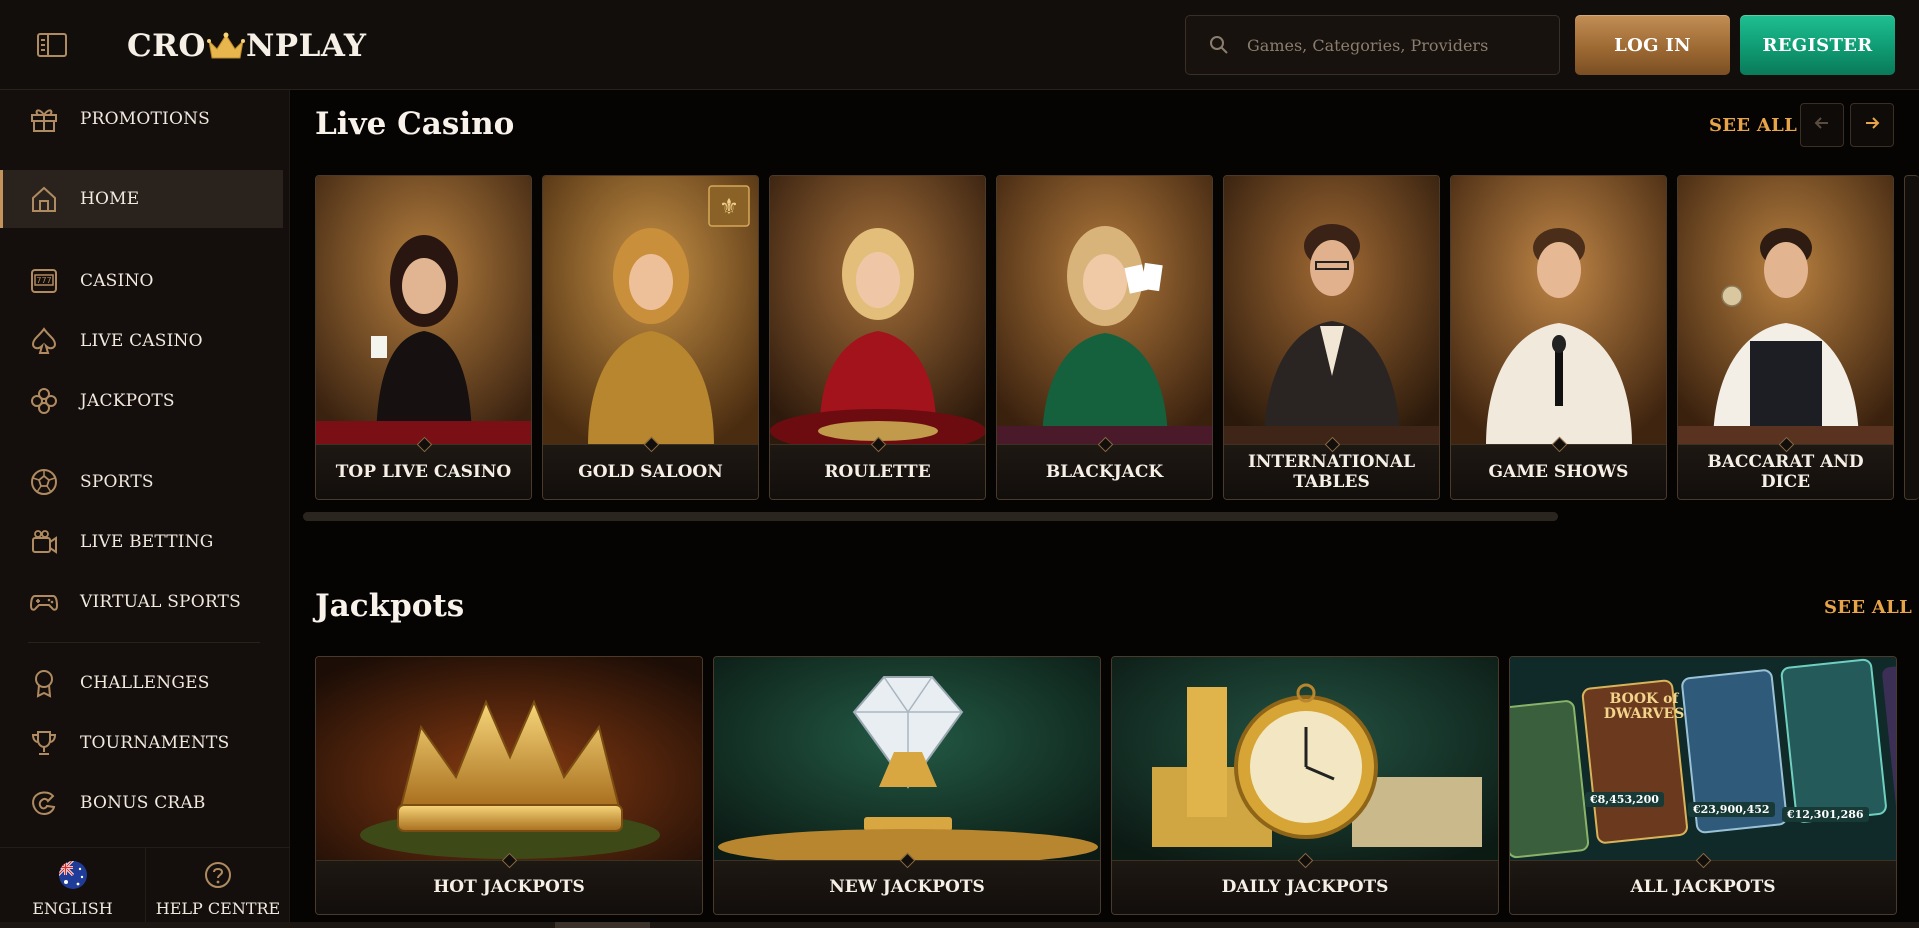 The width and height of the screenshot is (1919, 928). Describe the element at coordinates (144, 642) in the screenshot. I see `sidebar-divider` at that location.